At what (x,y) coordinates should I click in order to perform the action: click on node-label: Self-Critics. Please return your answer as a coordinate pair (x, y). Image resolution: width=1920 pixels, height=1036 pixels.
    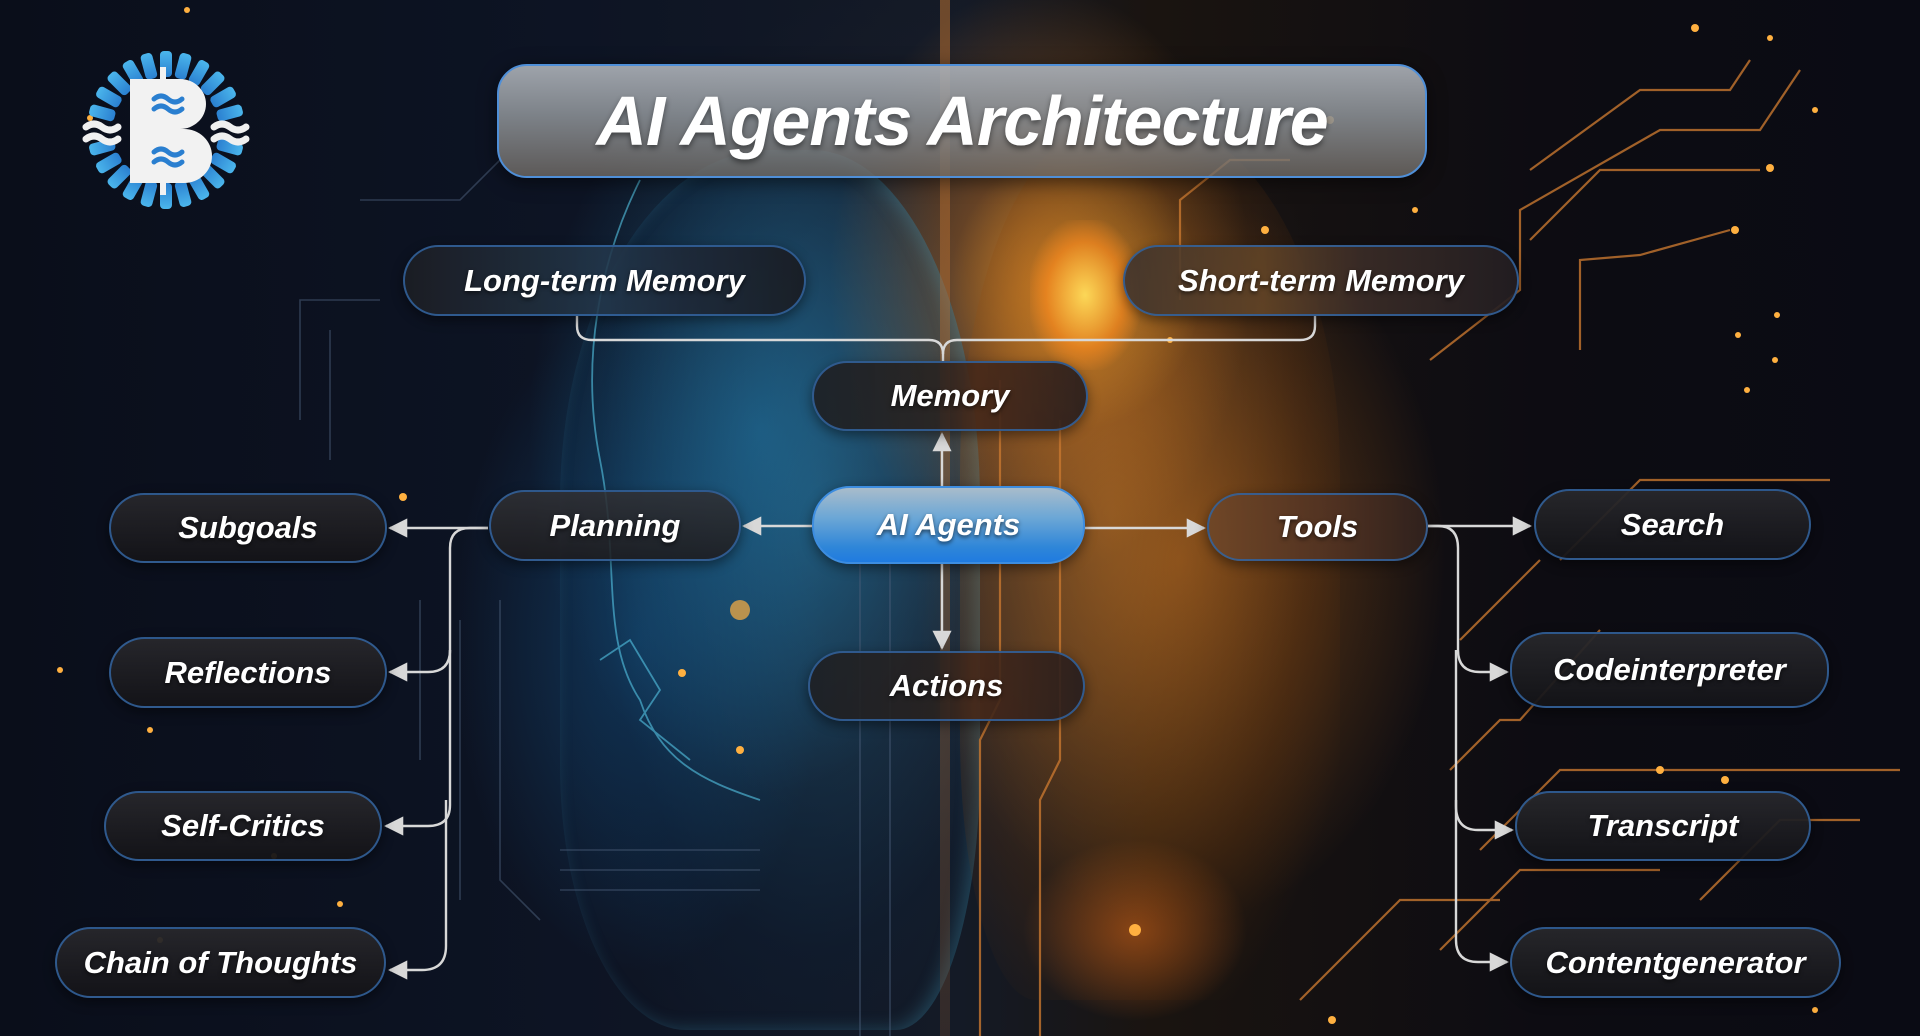
    Looking at the image, I should click on (243, 825).